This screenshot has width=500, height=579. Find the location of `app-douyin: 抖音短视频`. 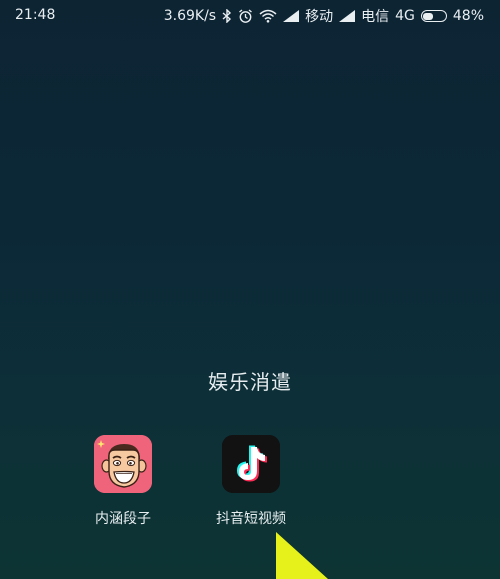

app-douyin: 抖音短视频 is located at coordinates (251, 481).